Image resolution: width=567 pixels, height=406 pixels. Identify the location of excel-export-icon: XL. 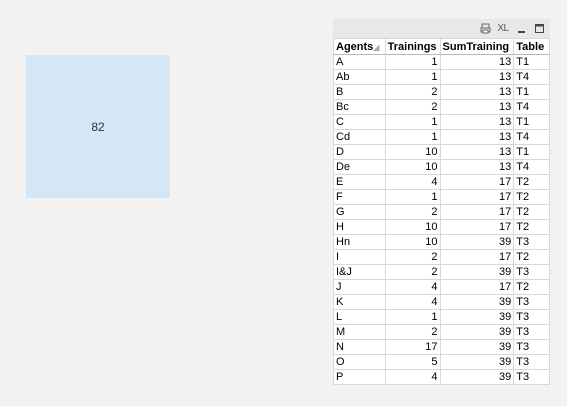
(503, 29).